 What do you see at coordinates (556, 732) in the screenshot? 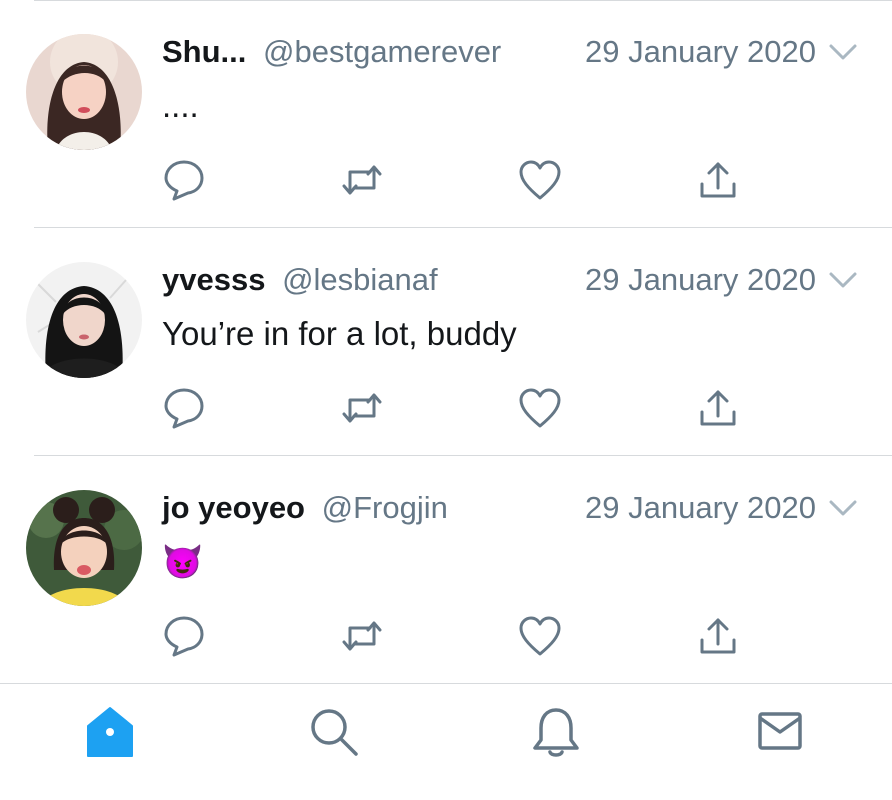
I see `notifications-icon` at bounding box center [556, 732].